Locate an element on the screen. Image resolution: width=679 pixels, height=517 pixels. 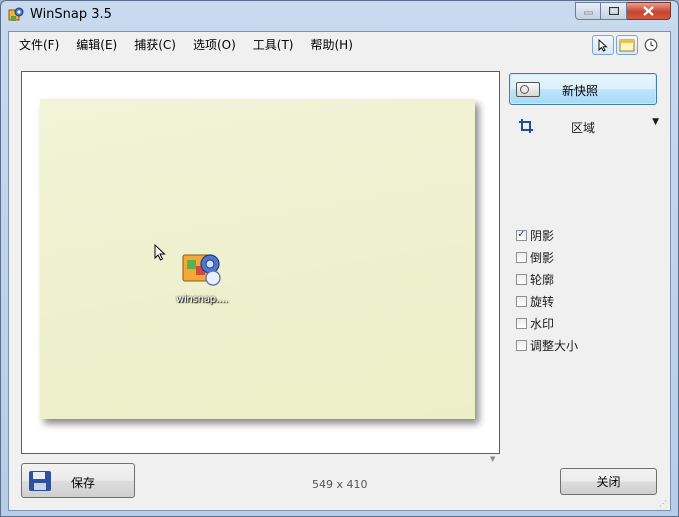
winsnap-desktop-icon is located at coordinates (201, 270).